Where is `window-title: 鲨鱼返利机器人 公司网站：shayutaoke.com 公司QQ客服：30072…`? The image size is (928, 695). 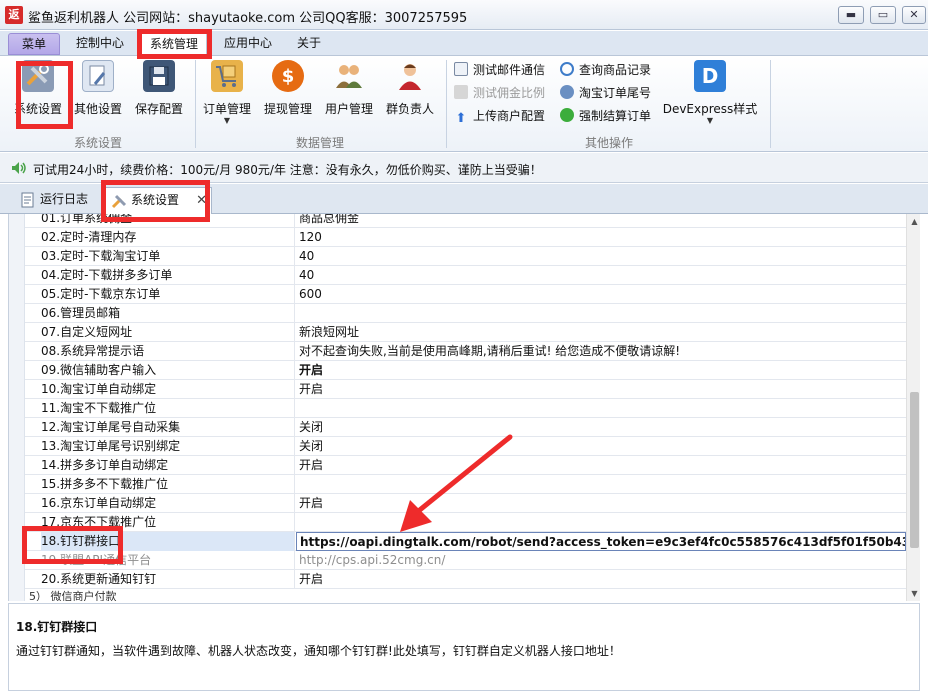 window-title: 鲨鱼返利机器人 公司网站：shayutaoke.com 公司QQ客服：30072… is located at coordinates (248, 18).